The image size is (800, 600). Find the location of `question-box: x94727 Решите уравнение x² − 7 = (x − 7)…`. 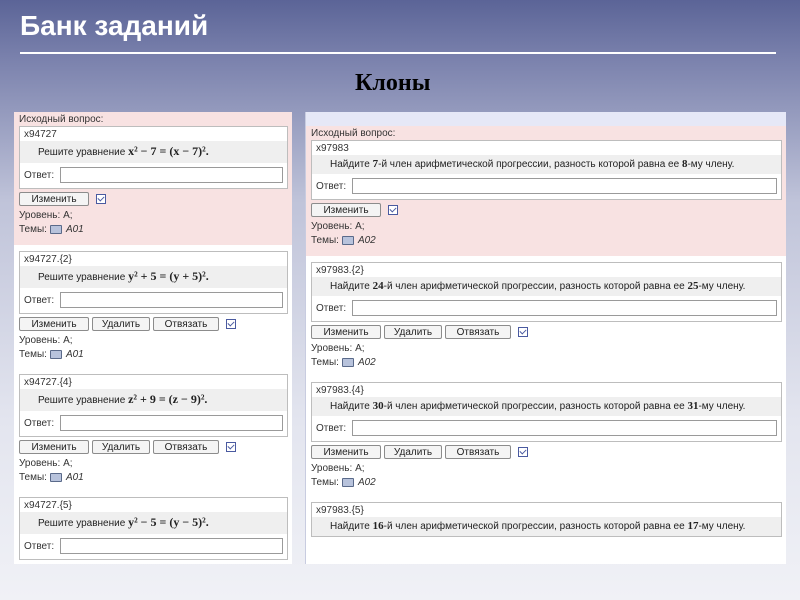

question-box: x94727 Решите уравнение x² − 7 = (x − 7)… is located at coordinates (153, 157).